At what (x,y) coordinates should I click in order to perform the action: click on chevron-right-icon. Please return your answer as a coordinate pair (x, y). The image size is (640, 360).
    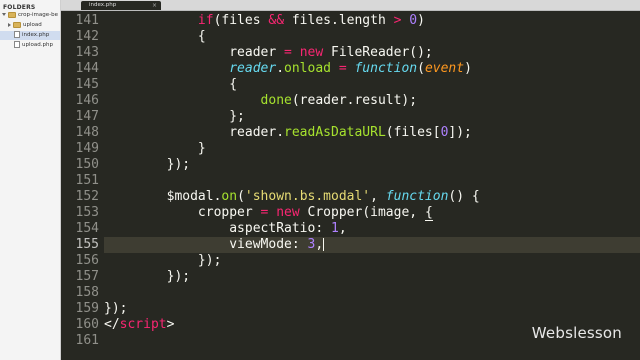
    Looking at the image, I should click on (9, 24).